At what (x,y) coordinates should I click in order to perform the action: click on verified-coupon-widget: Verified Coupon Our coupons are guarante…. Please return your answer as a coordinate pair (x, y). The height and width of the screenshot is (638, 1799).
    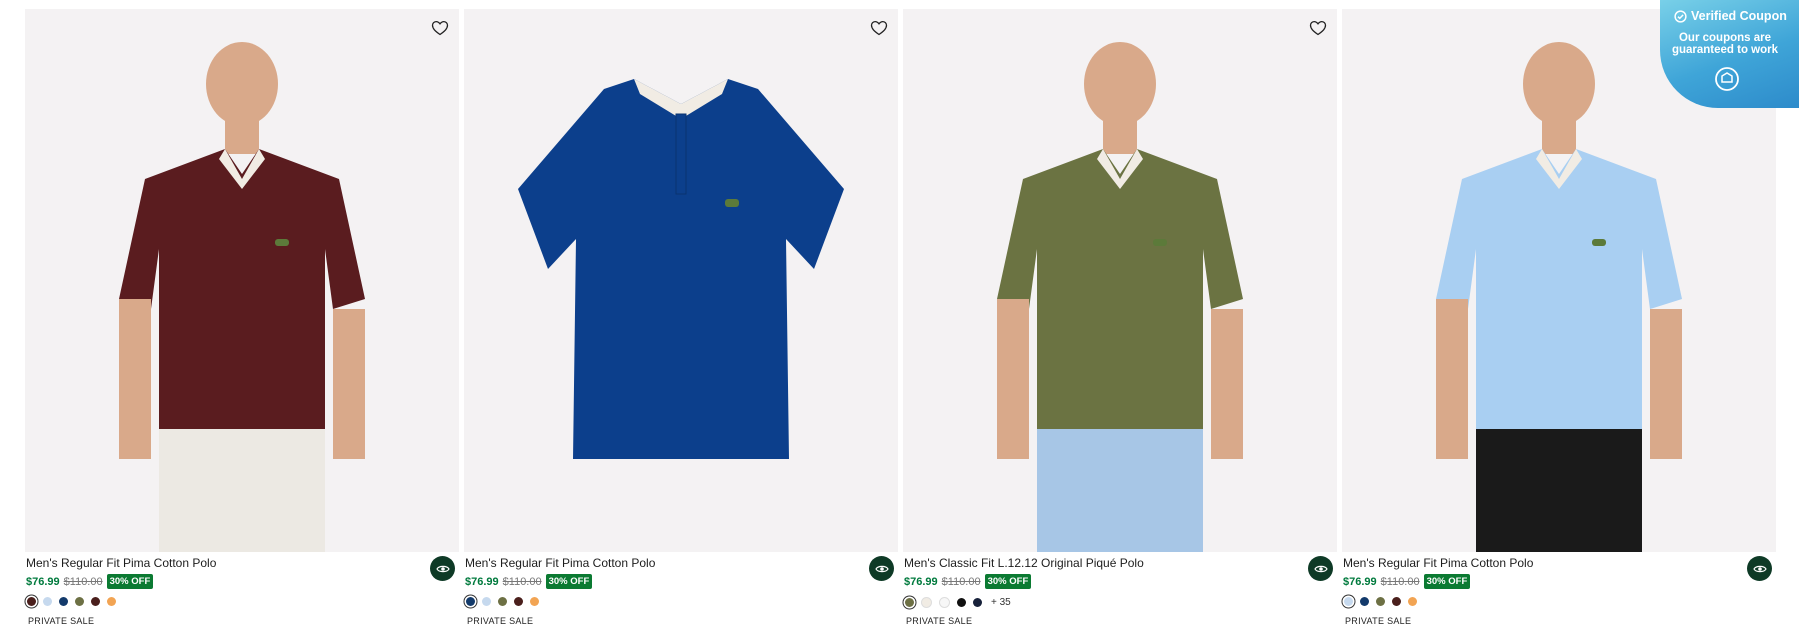
    Looking at the image, I should click on (1729, 54).